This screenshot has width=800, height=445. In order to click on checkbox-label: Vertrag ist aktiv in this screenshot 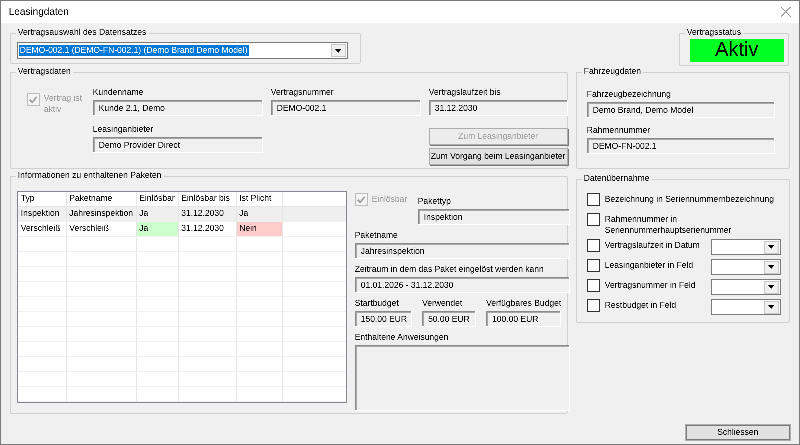, I will do `click(64, 104)`.